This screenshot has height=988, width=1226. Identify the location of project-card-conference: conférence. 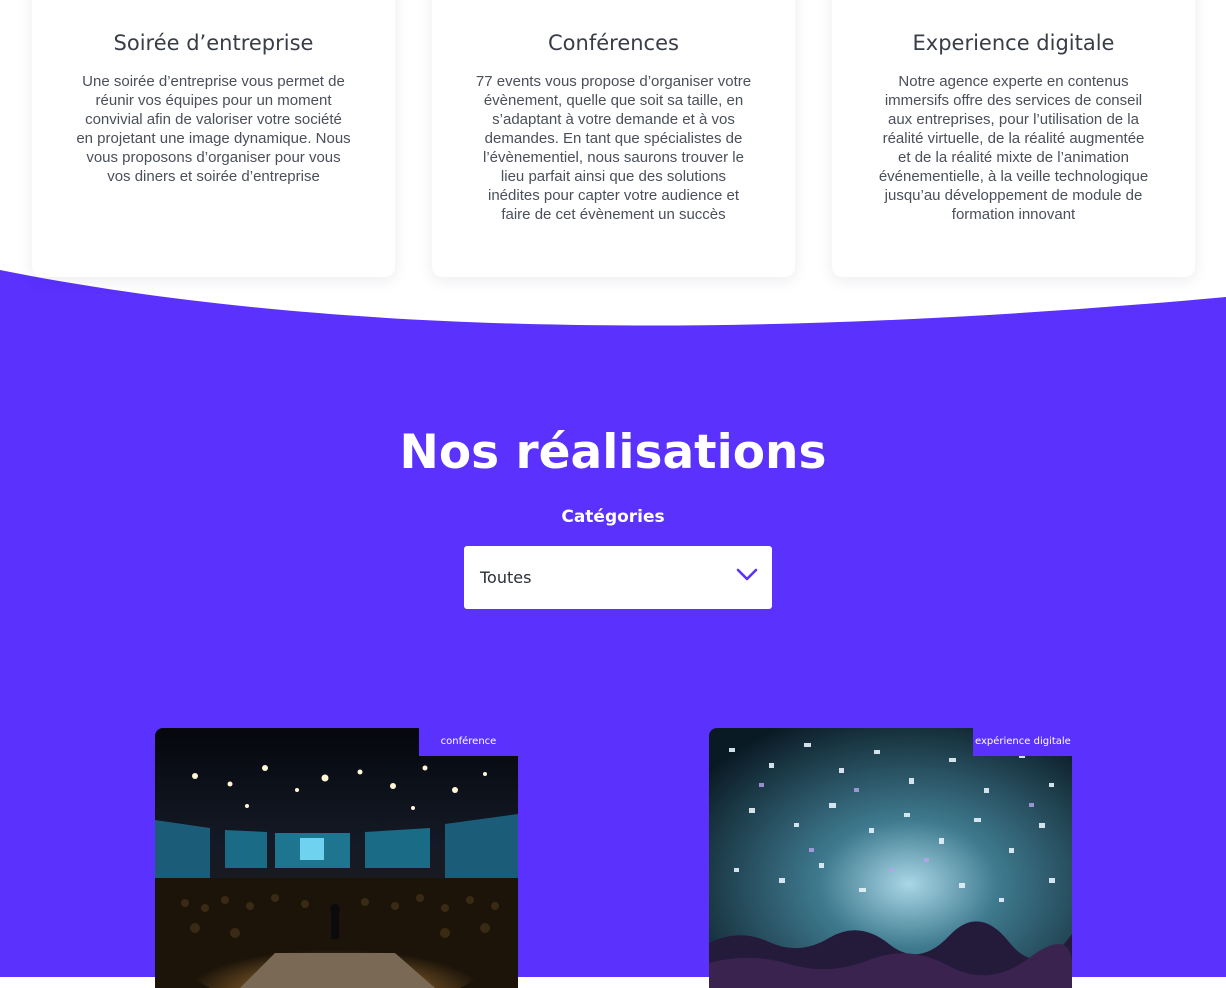
(336, 858).